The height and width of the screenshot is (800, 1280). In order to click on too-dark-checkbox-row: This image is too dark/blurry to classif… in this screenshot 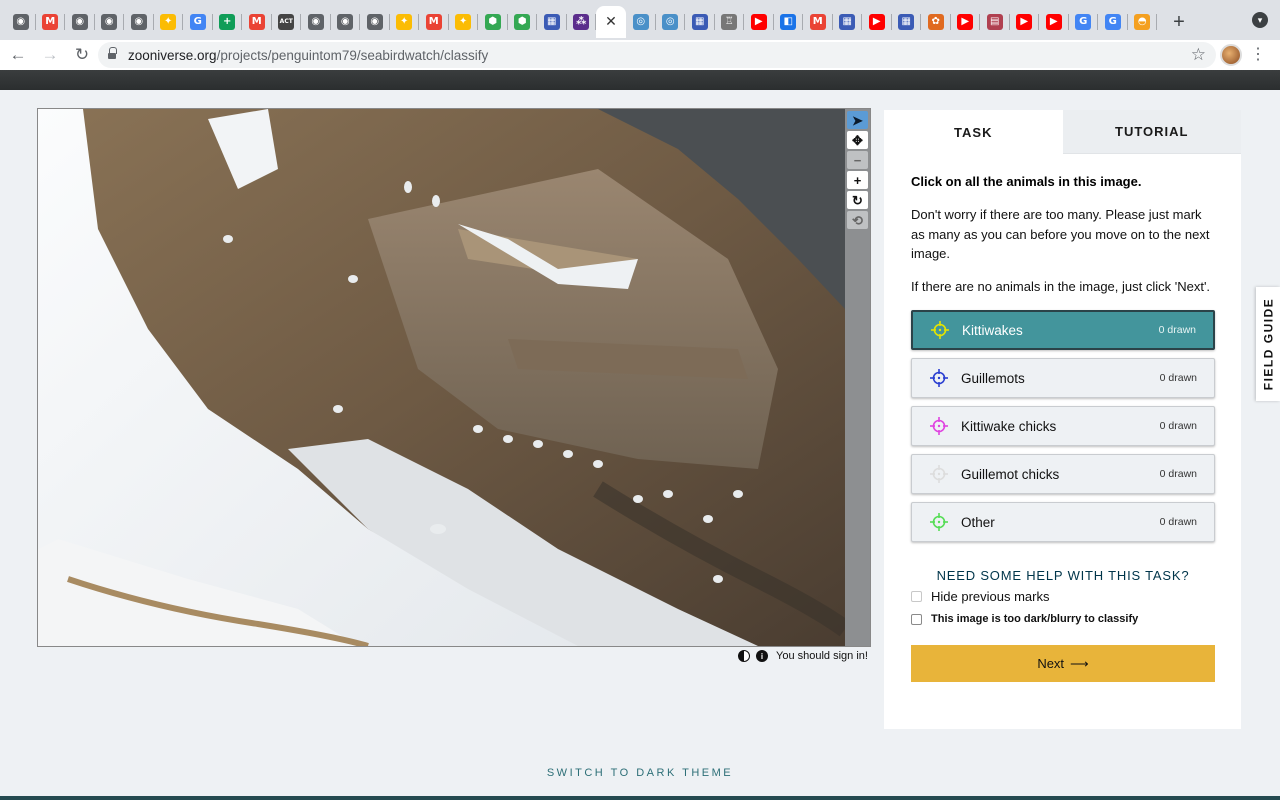, I will do `click(1063, 619)`.